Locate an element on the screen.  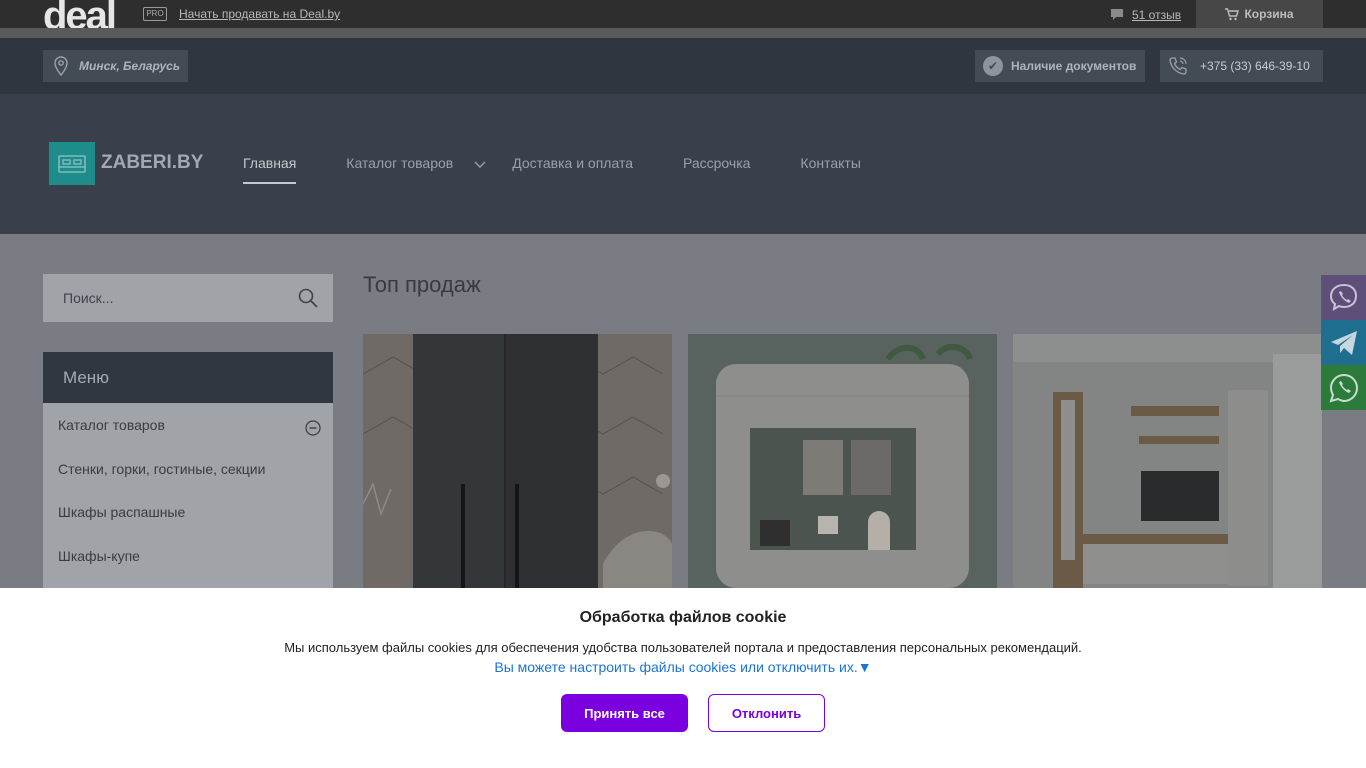
cart-icon is located at coordinates (1232, 13).